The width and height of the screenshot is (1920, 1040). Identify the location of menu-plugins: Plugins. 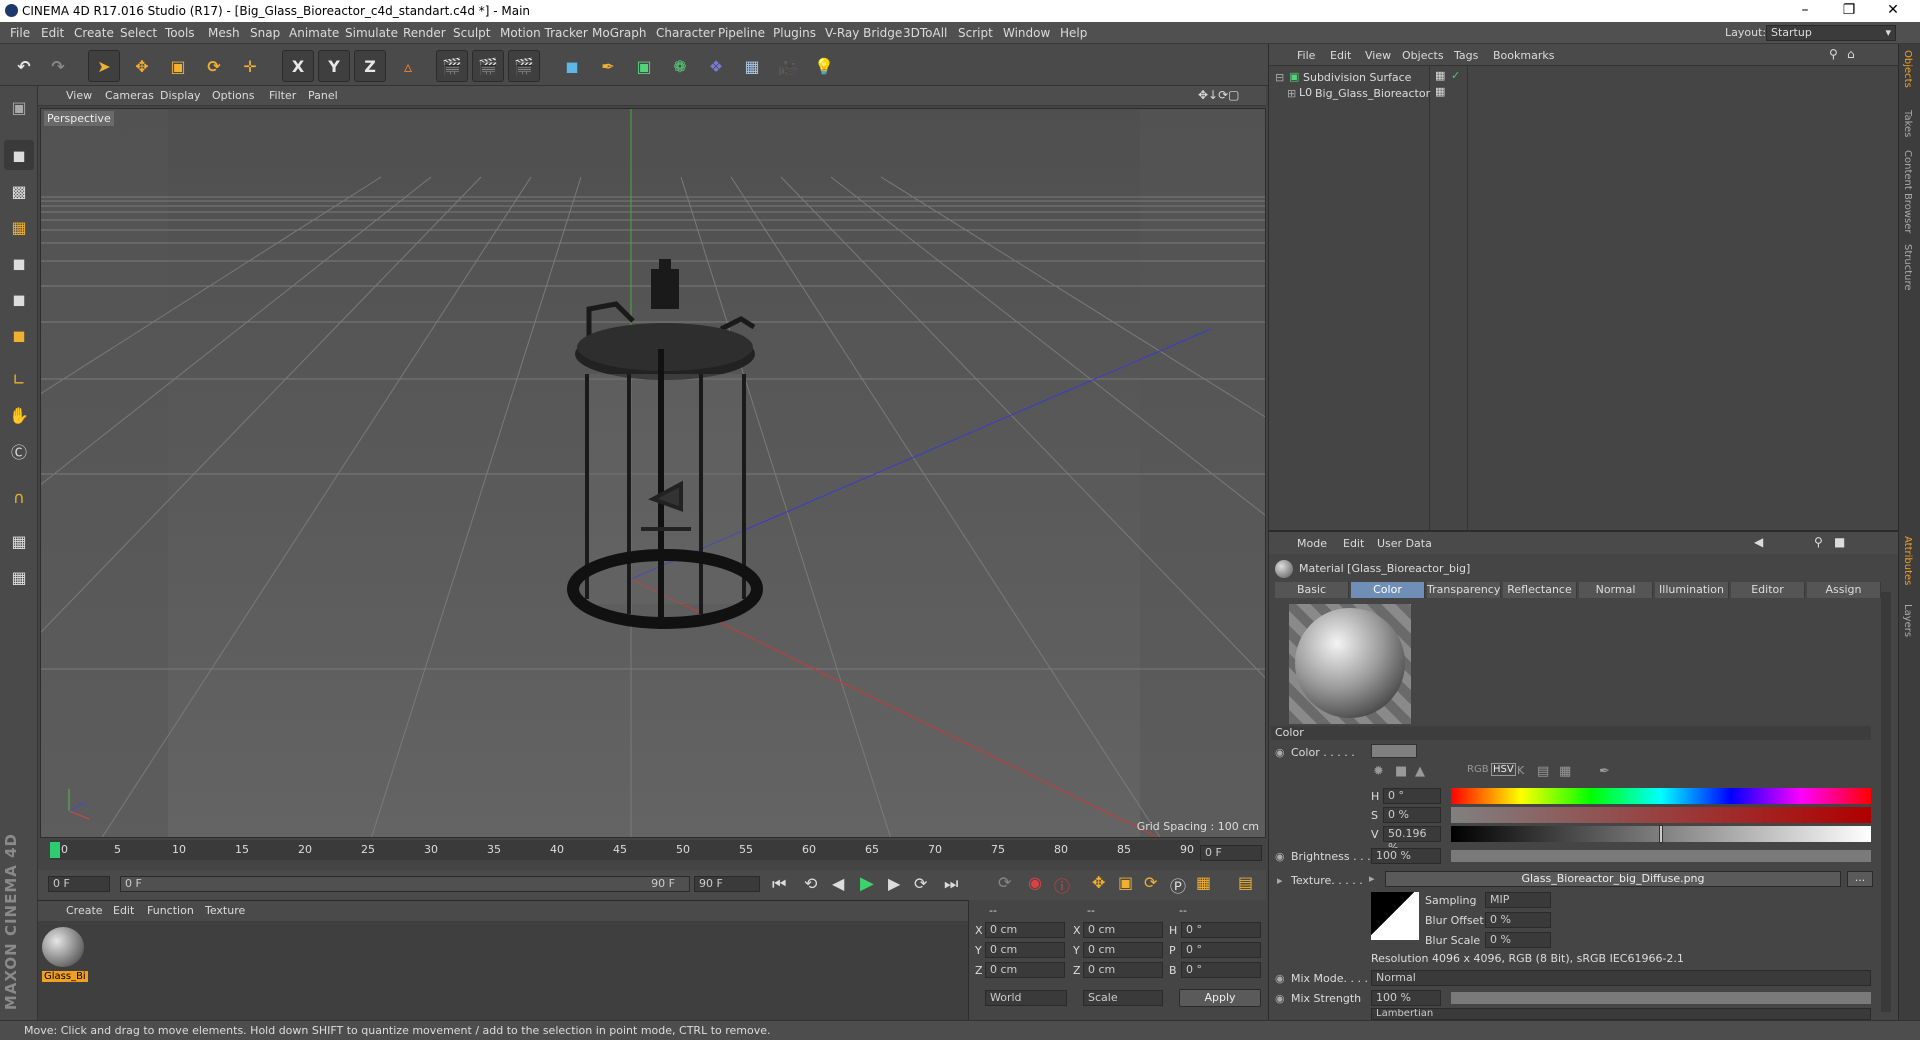
(794, 33).